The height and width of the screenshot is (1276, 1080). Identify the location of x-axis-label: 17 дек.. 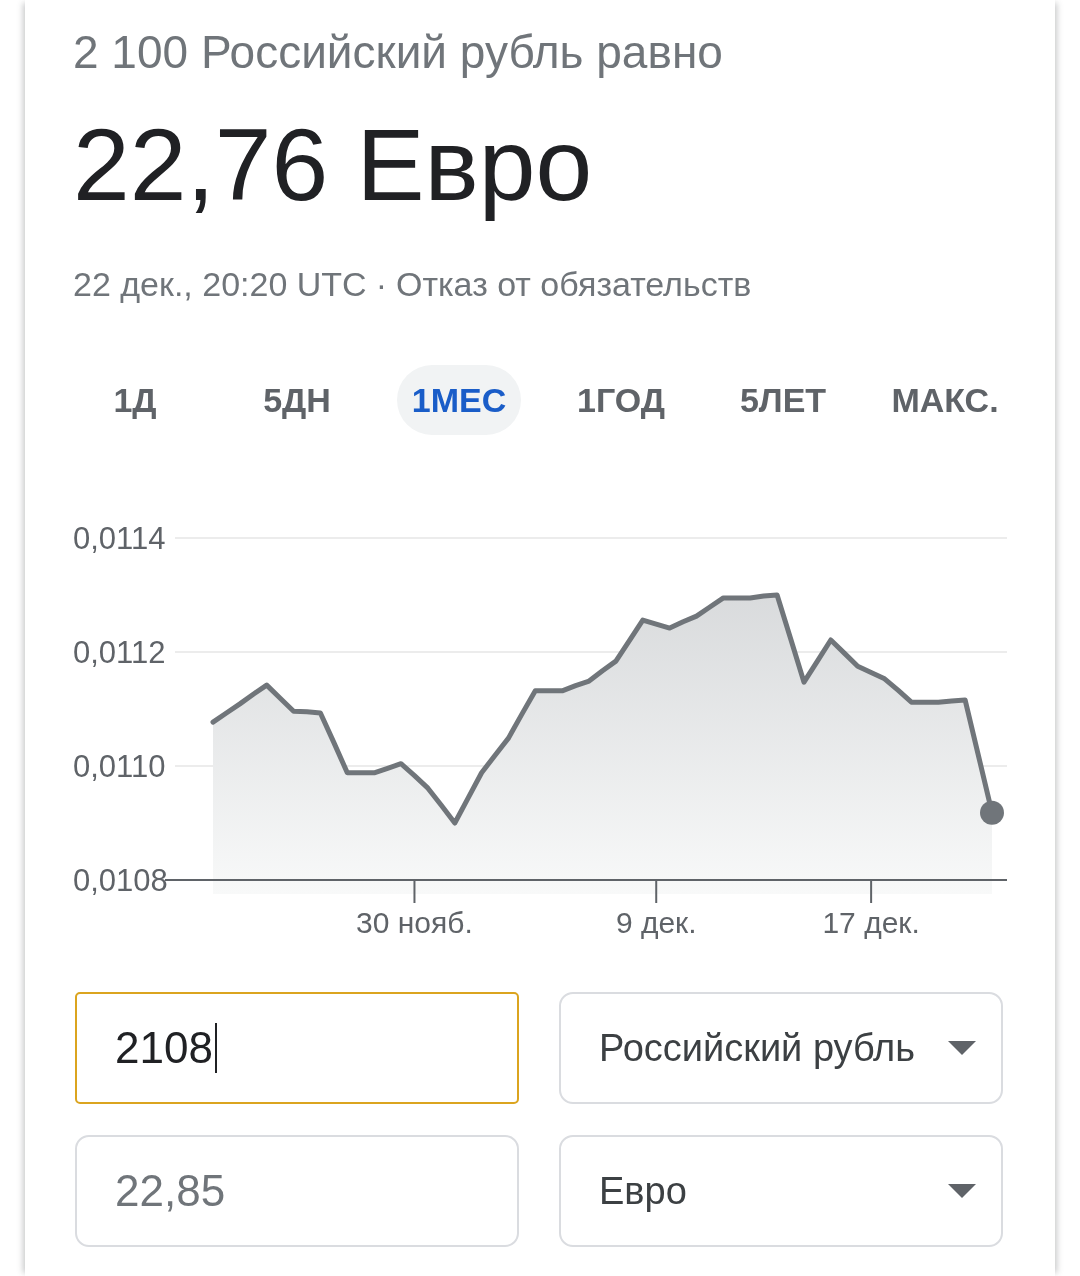
(871, 922).